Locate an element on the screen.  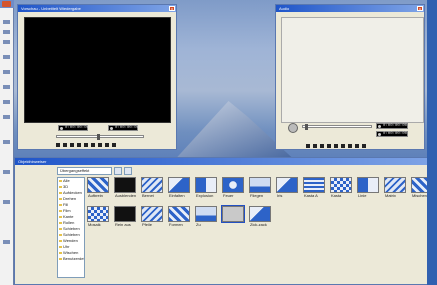
audio-controls is located at coordinates (336, 146).